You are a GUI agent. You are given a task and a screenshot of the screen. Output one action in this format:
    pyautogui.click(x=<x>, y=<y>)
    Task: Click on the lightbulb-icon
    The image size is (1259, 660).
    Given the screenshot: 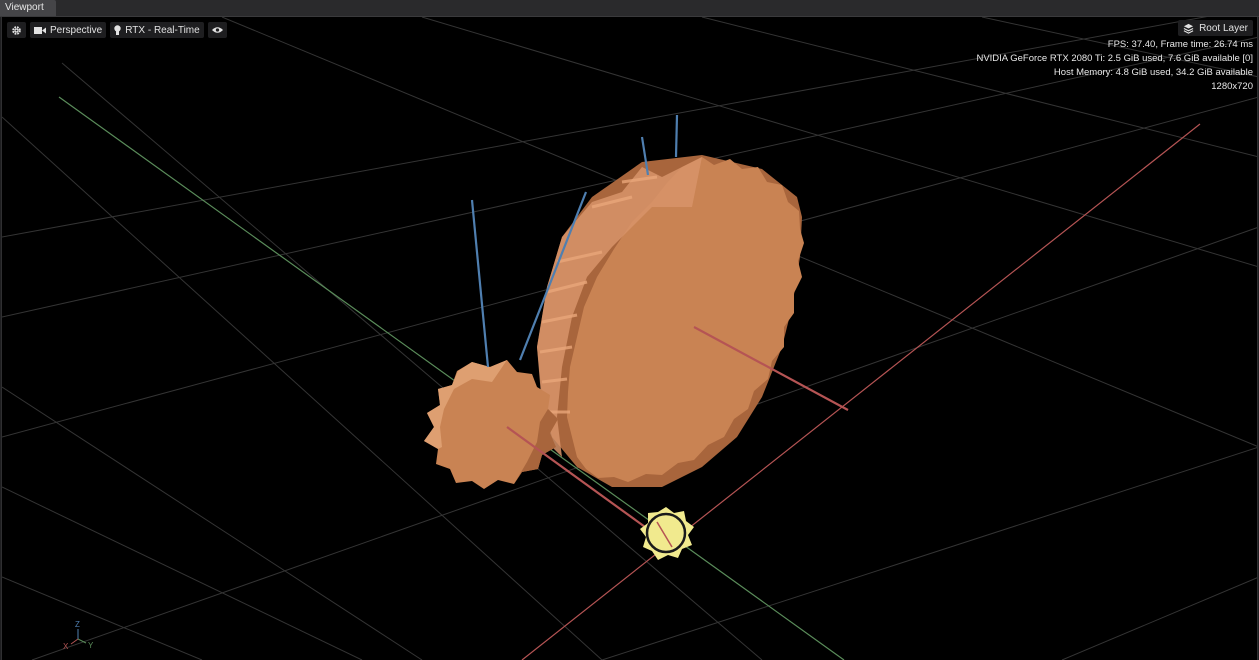 What is the action you would take?
    pyautogui.click(x=117, y=29)
    